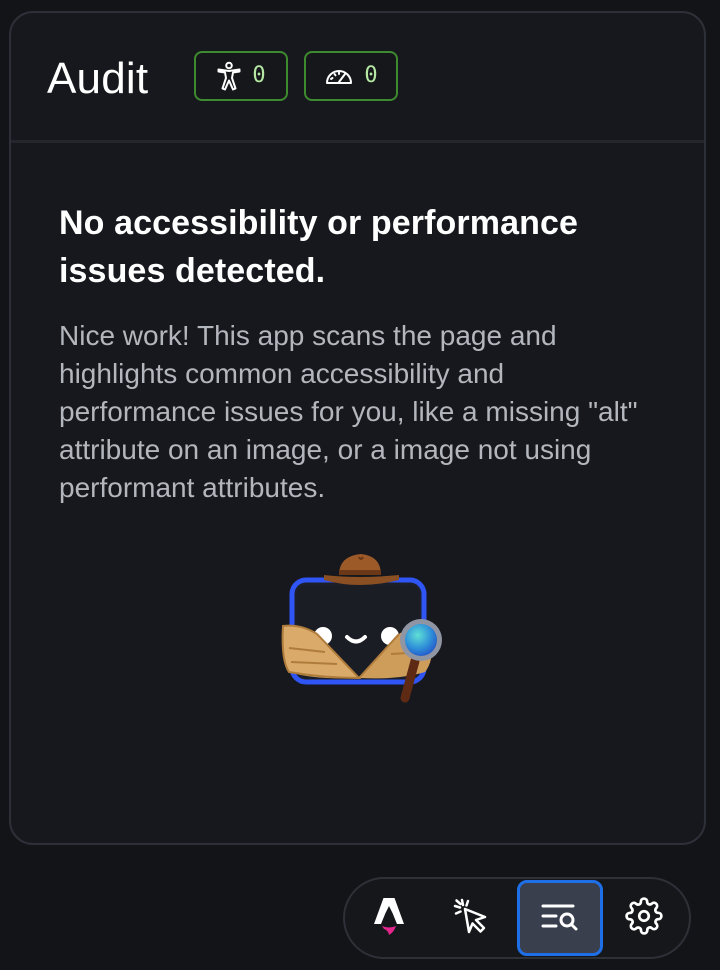 The height and width of the screenshot is (970, 720). I want to click on performance-count: 0, so click(371, 75).